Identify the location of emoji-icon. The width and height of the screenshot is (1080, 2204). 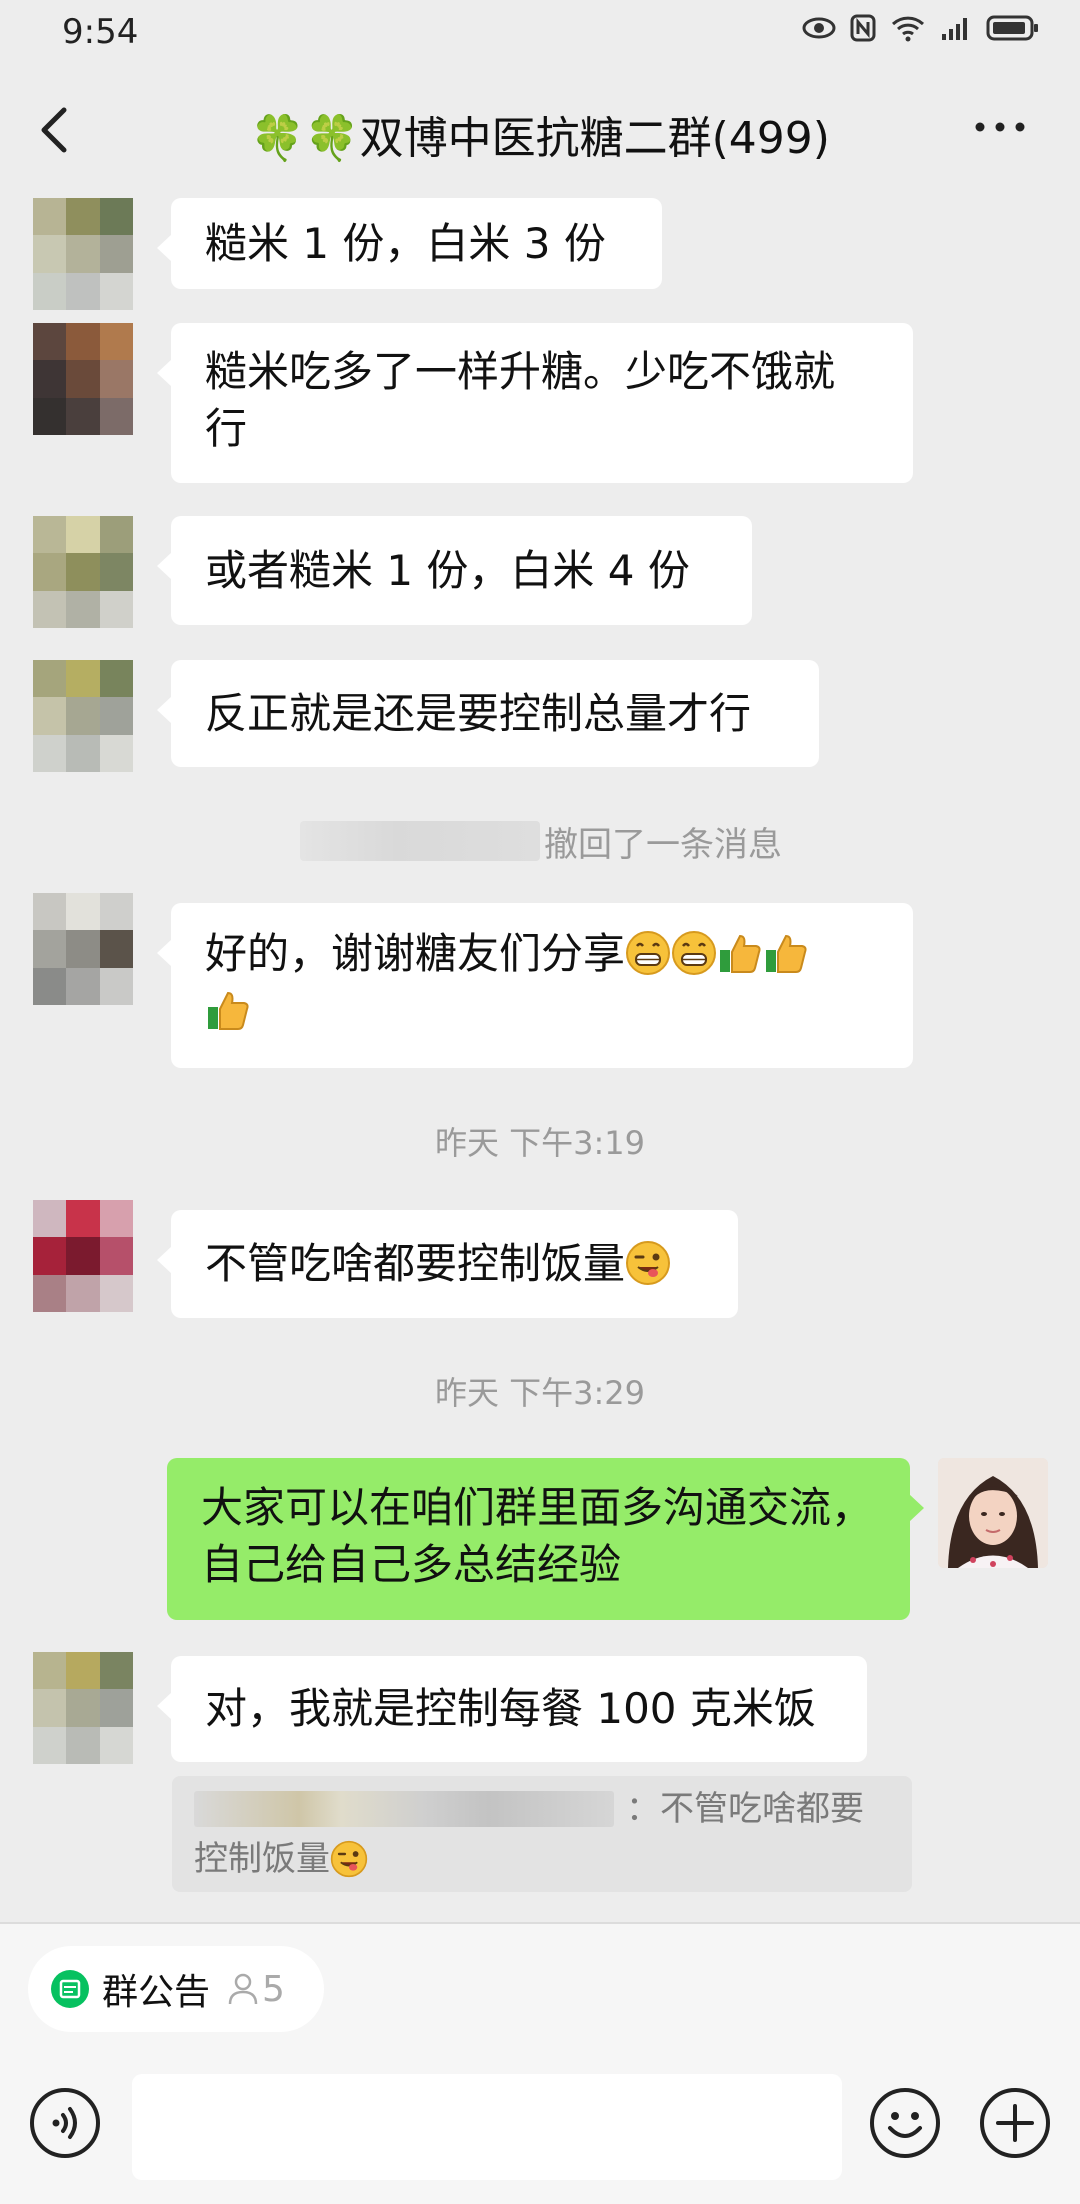
(905, 2123).